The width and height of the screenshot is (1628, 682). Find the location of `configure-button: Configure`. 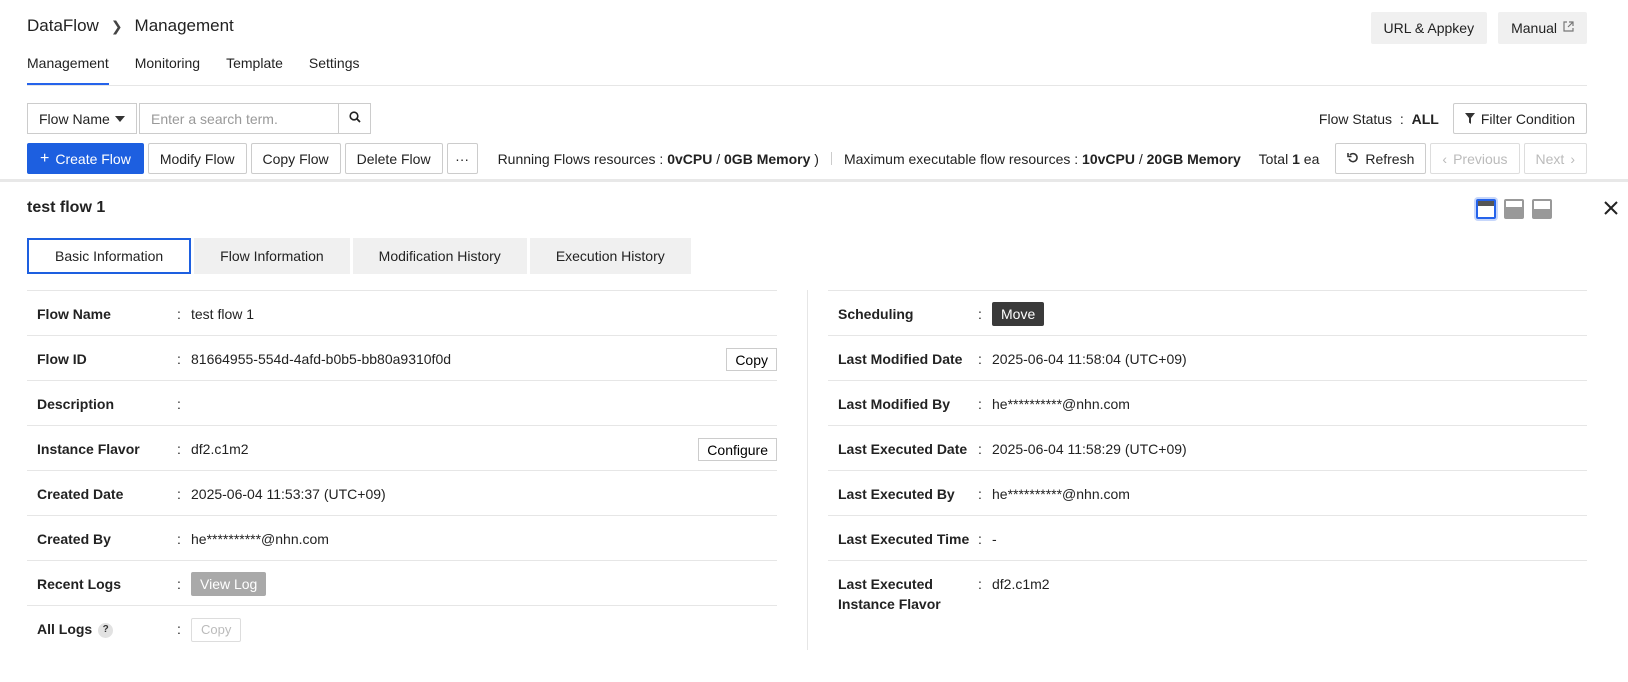

configure-button: Configure is located at coordinates (737, 449).